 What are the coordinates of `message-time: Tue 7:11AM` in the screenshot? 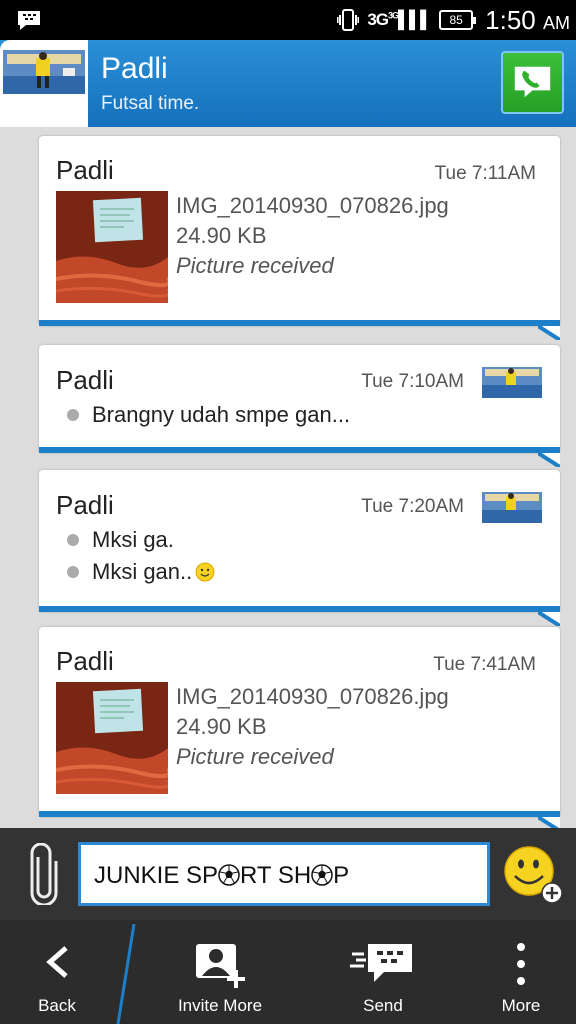 It's located at (485, 173).